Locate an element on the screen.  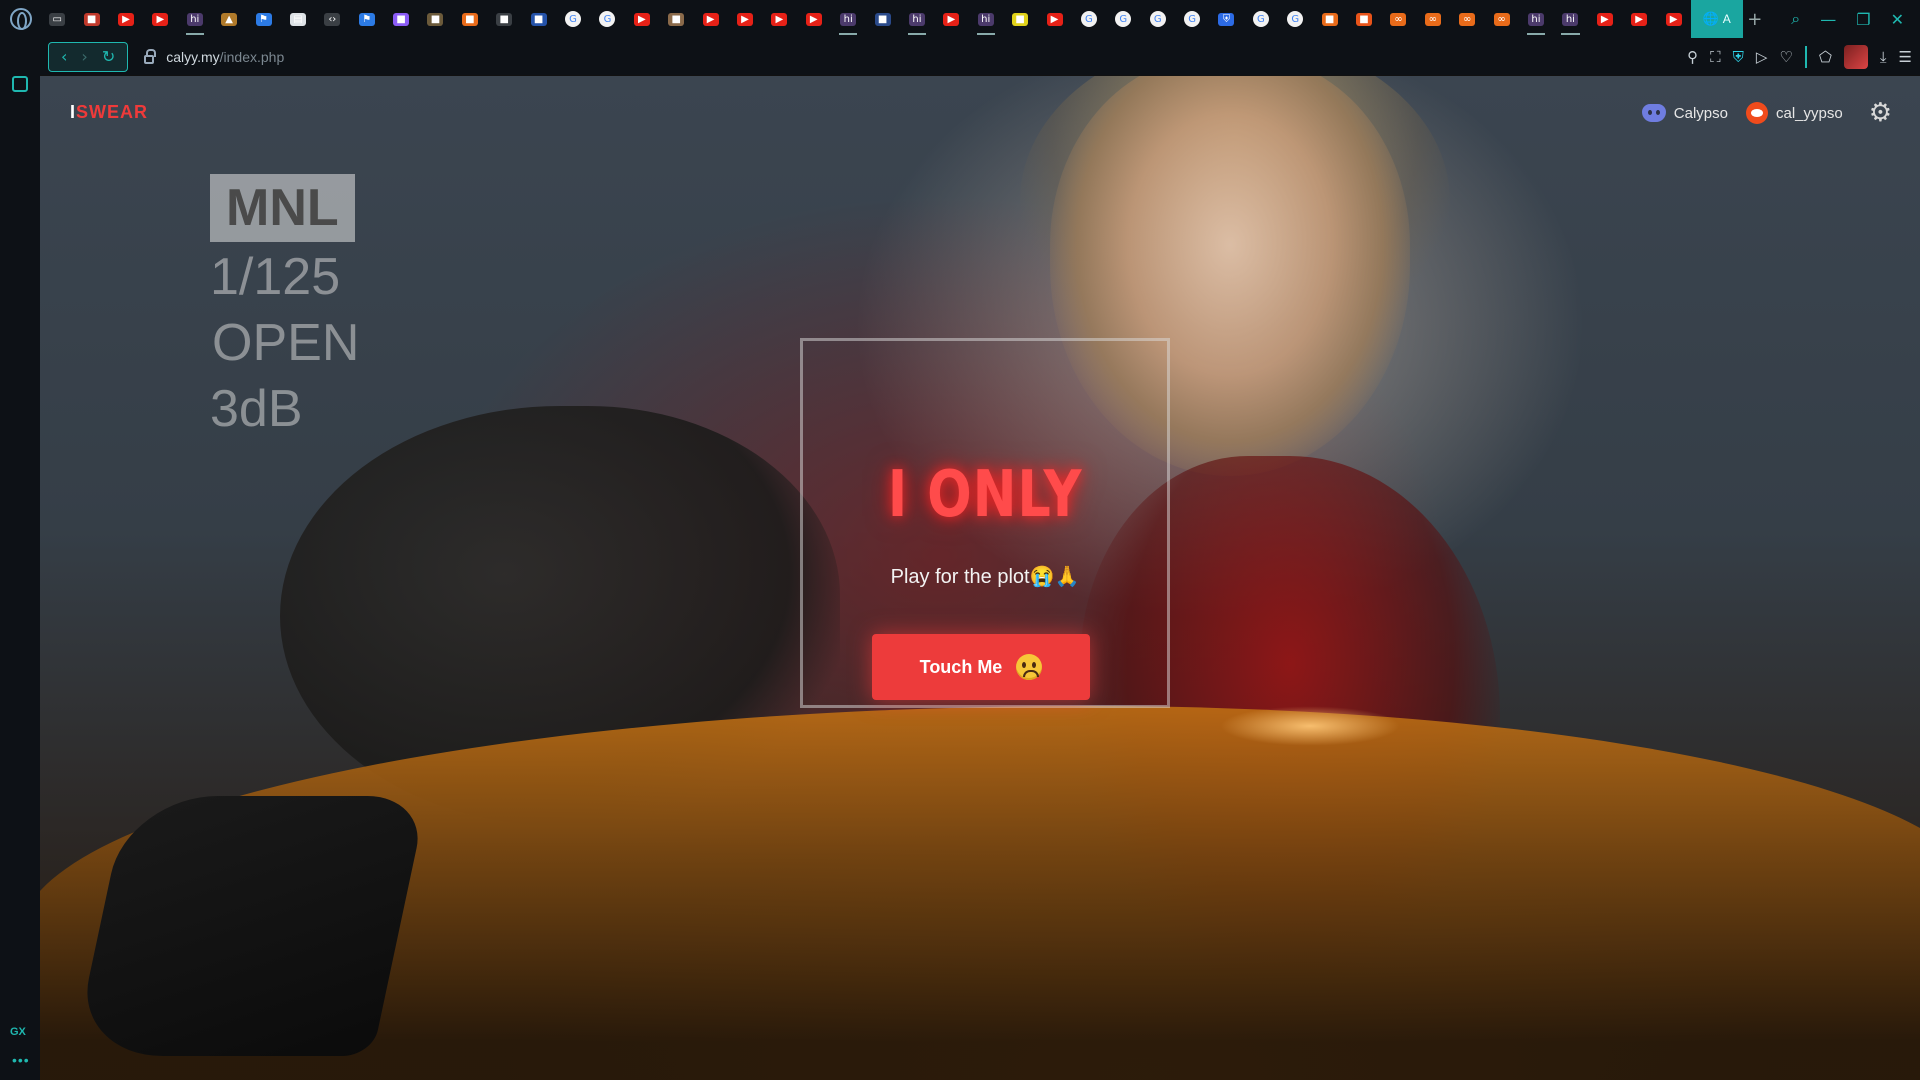
sad-face-icon is located at coordinates (1029, 667).